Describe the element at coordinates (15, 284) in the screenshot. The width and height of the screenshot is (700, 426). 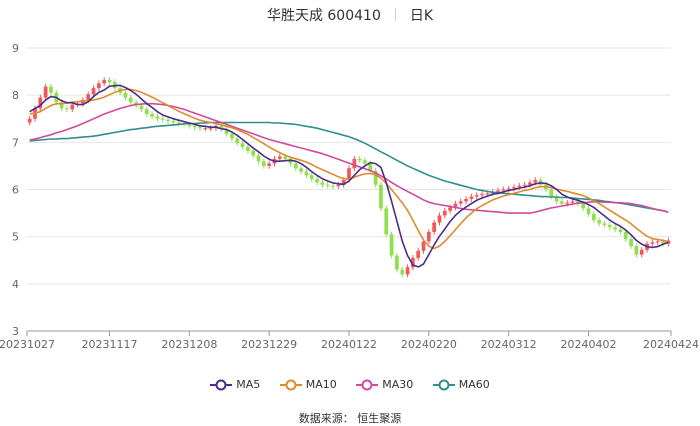
I see `y-tick-label: 4` at that location.